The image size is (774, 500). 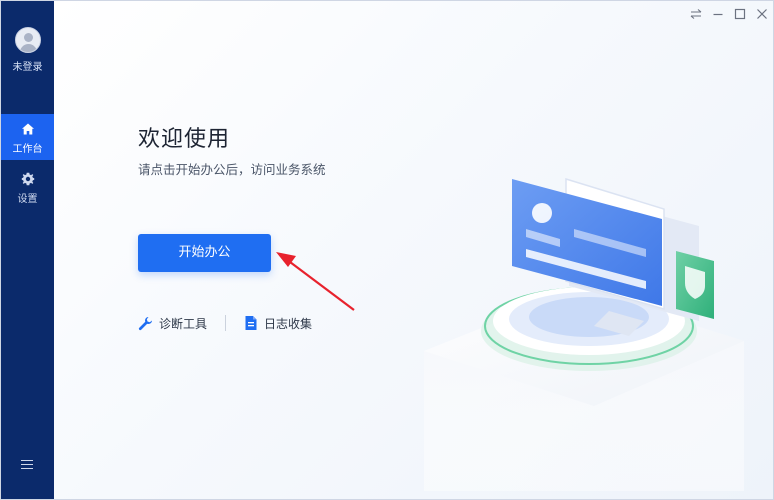 I want to click on home-icon, so click(x=27, y=129).